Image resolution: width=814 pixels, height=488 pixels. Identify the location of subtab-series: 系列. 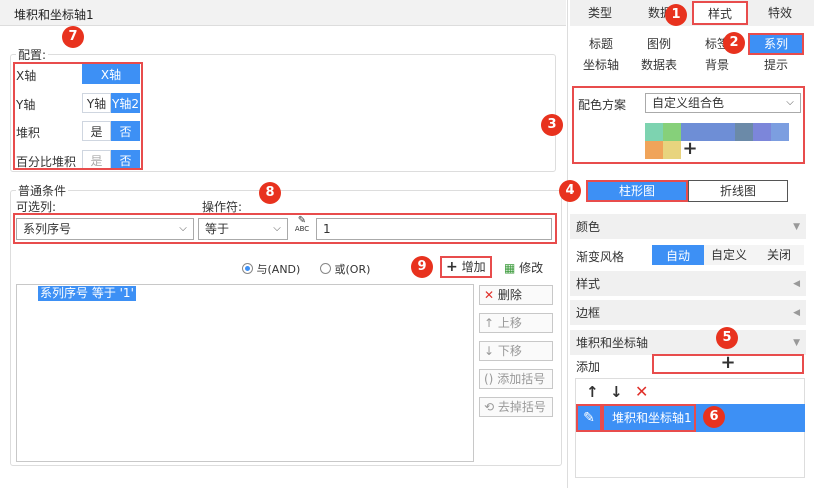
(776, 44).